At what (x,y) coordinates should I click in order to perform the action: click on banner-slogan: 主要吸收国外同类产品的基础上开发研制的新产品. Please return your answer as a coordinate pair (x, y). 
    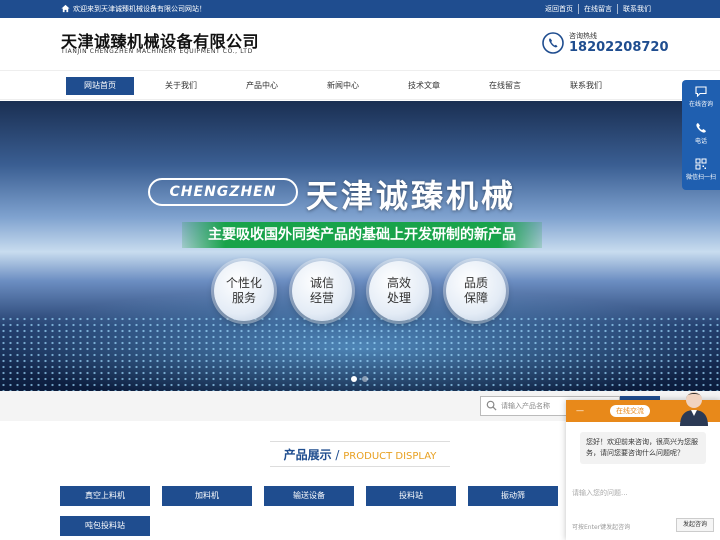
    Looking at the image, I should click on (362, 235).